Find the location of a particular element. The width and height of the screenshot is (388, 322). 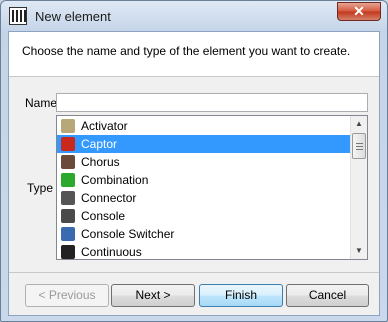

console-icon is located at coordinates (68, 216).